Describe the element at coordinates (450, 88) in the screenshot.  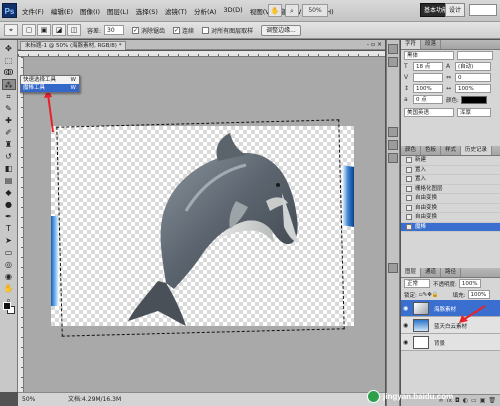
I see `scale-row: ↕ 100% ↔ 100%` at that location.